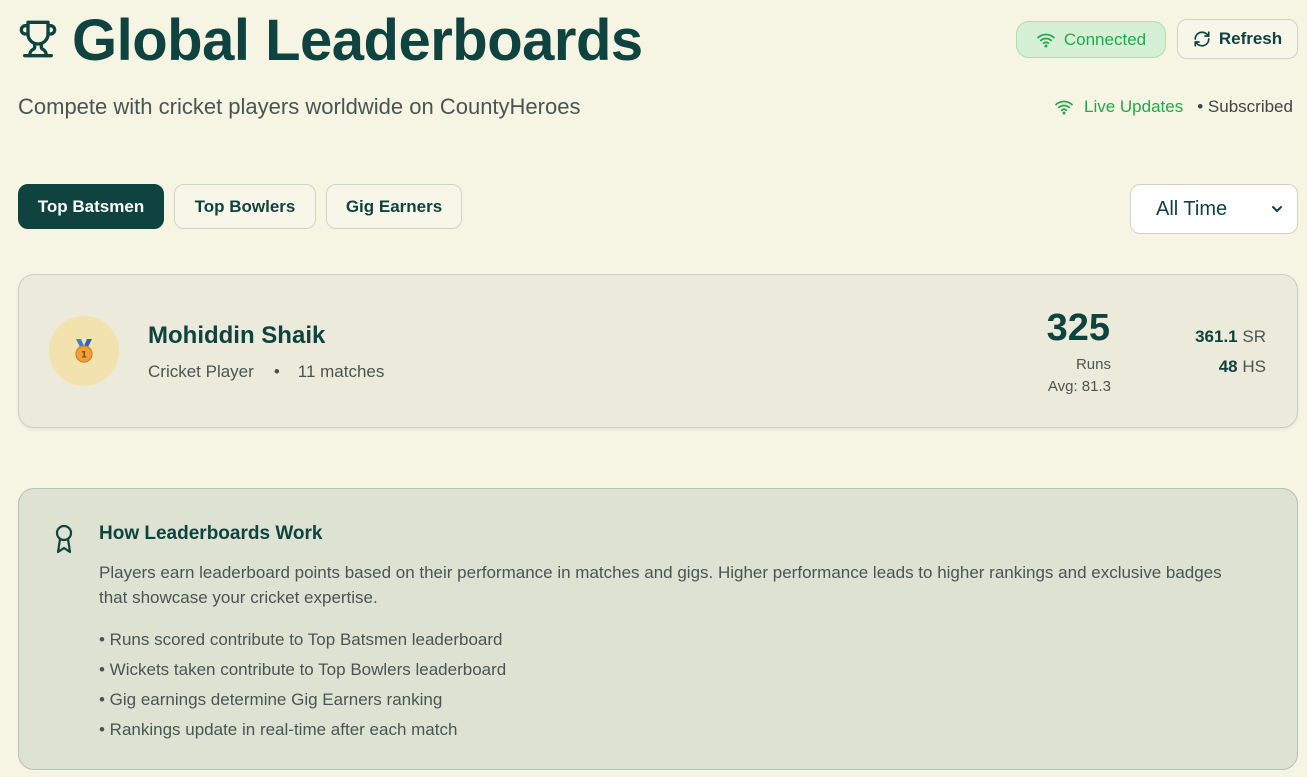 The height and width of the screenshot is (777, 1307). I want to click on runs-value: 325, so click(1078, 328).